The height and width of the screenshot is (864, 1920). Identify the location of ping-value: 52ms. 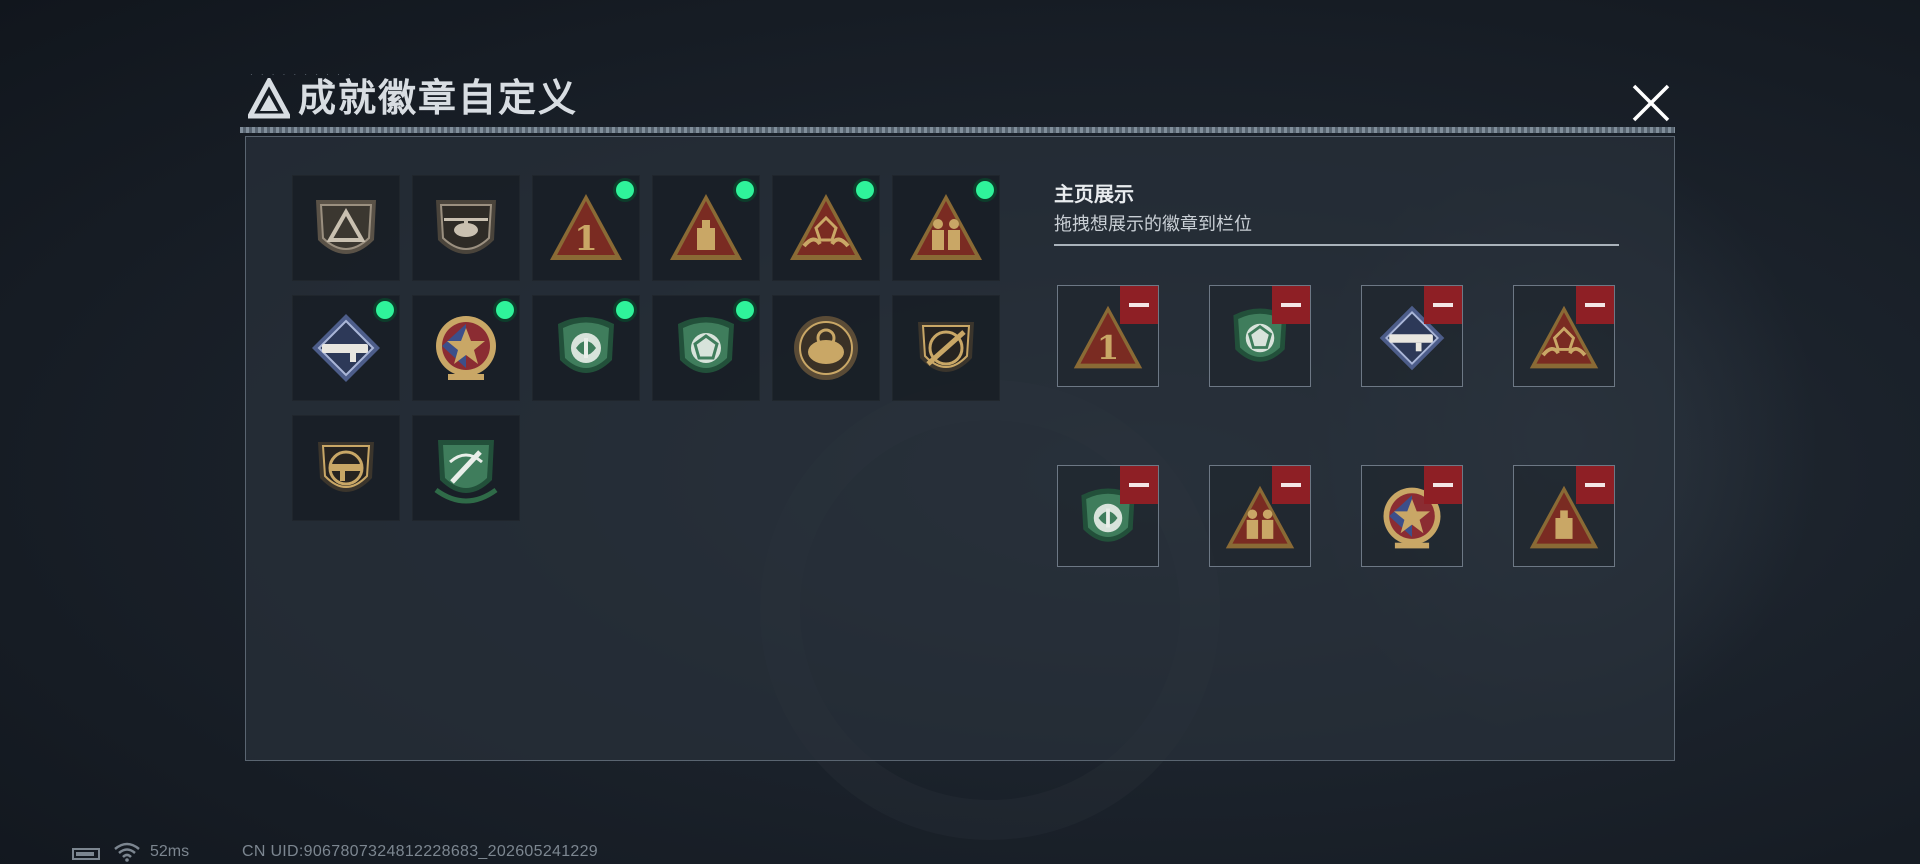
(170, 851).